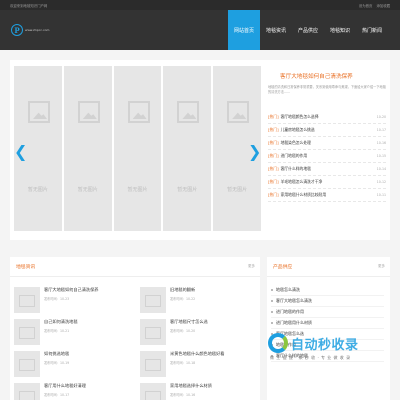 Image resolution: width=400 pixels, height=400 pixels. What do you see at coordinates (183, 299) in the screenshot?
I see `card-date: 发布时间：10-22` at bounding box center [183, 299].